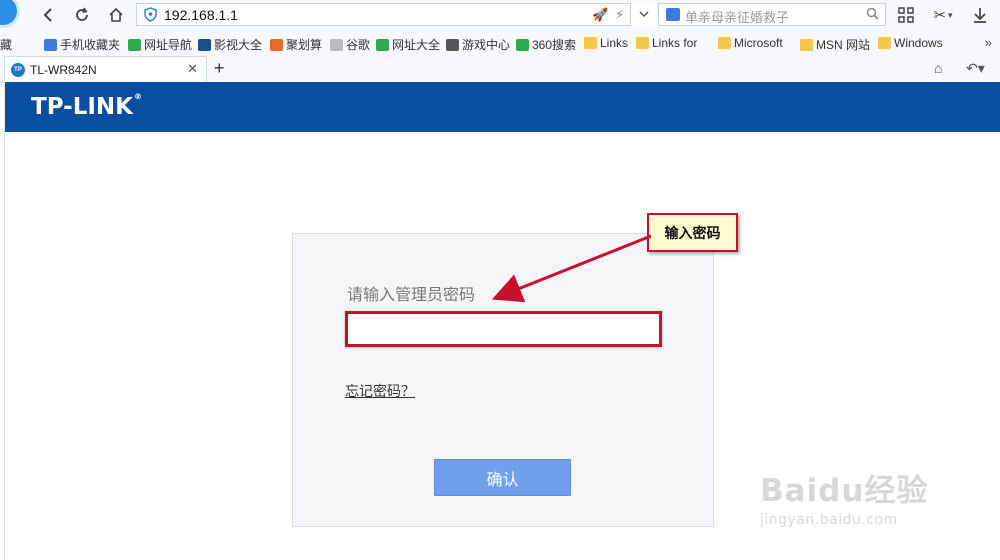  I want to click on new-tab-button: +, so click(219, 68).